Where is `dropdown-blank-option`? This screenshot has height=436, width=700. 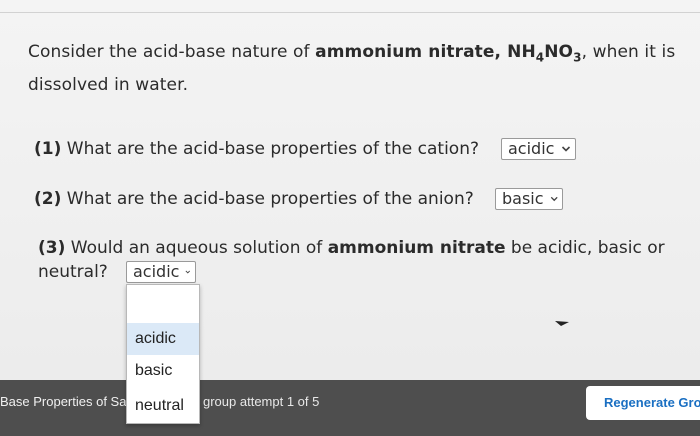
dropdown-blank-option is located at coordinates (163, 304).